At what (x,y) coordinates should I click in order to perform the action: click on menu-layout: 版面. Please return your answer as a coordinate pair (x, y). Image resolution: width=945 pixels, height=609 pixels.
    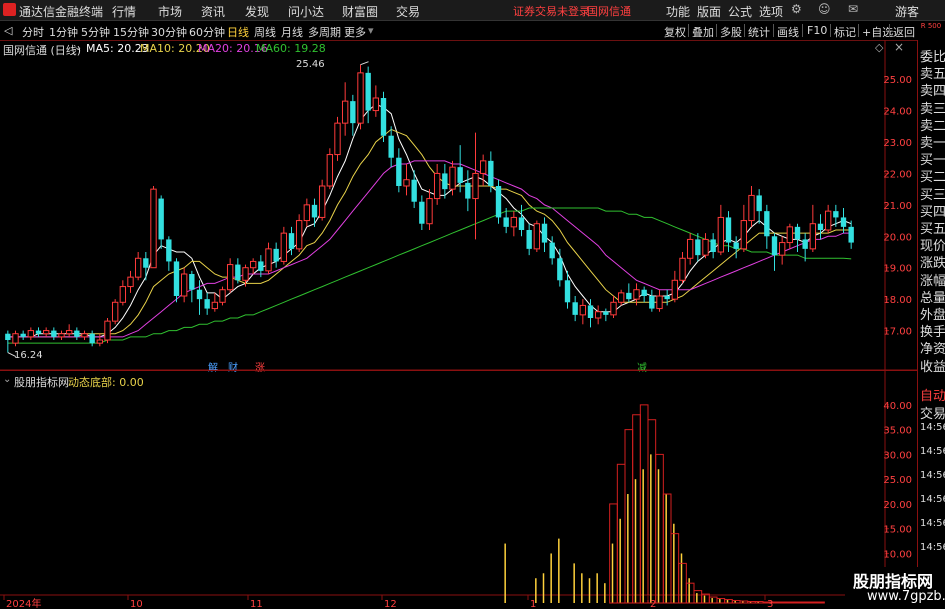
    Looking at the image, I should click on (709, 11).